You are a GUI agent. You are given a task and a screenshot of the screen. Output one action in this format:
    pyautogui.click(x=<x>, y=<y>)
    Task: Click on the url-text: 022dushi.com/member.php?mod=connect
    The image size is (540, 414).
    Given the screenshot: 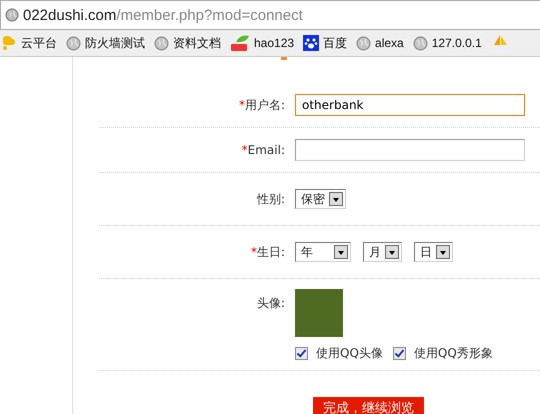 What is the action you would take?
    pyautogui.click(x=163, y=15)
    